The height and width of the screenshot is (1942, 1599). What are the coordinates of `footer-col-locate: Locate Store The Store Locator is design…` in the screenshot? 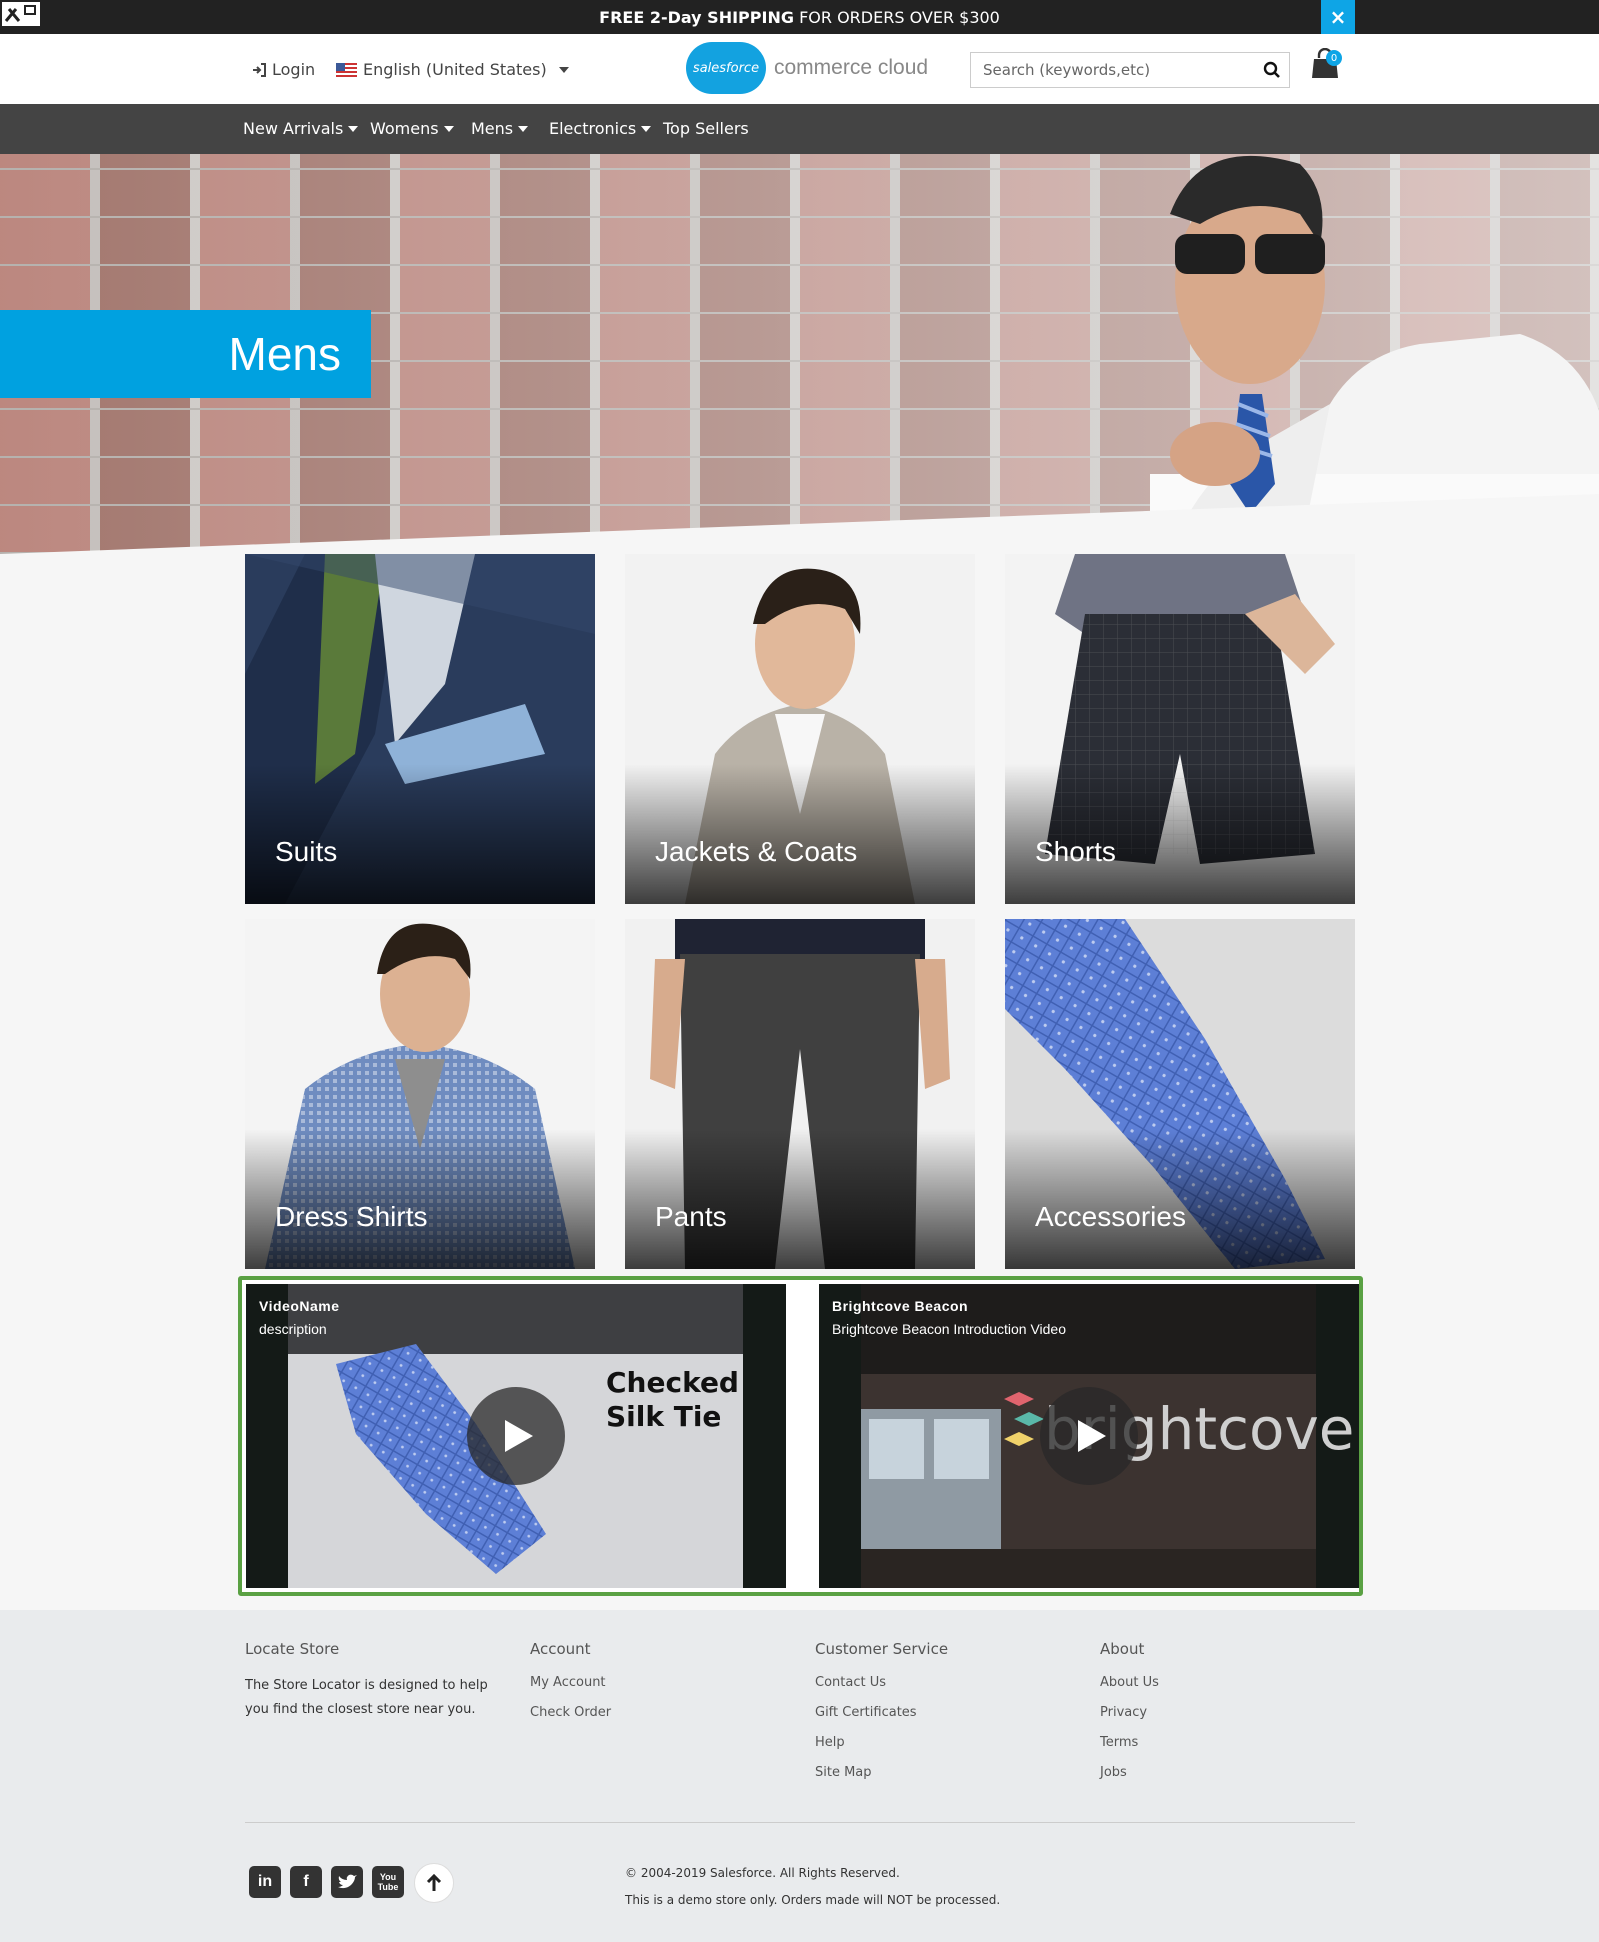 It's located at (367, 1681).